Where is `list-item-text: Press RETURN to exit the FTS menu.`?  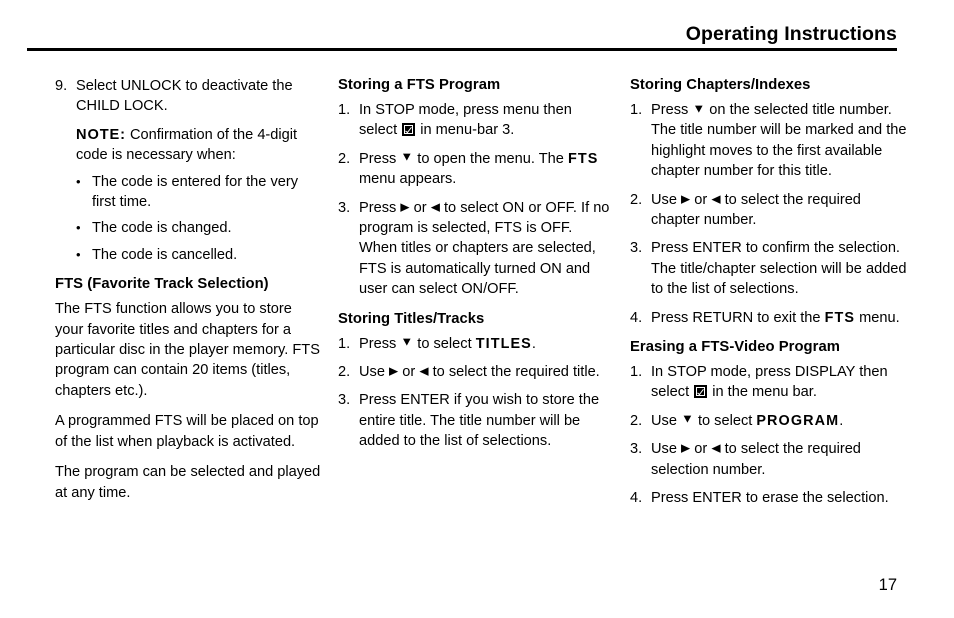
list-item-text: Press RETURN to exit the FTS menu. is located at coordinates (779, 318).